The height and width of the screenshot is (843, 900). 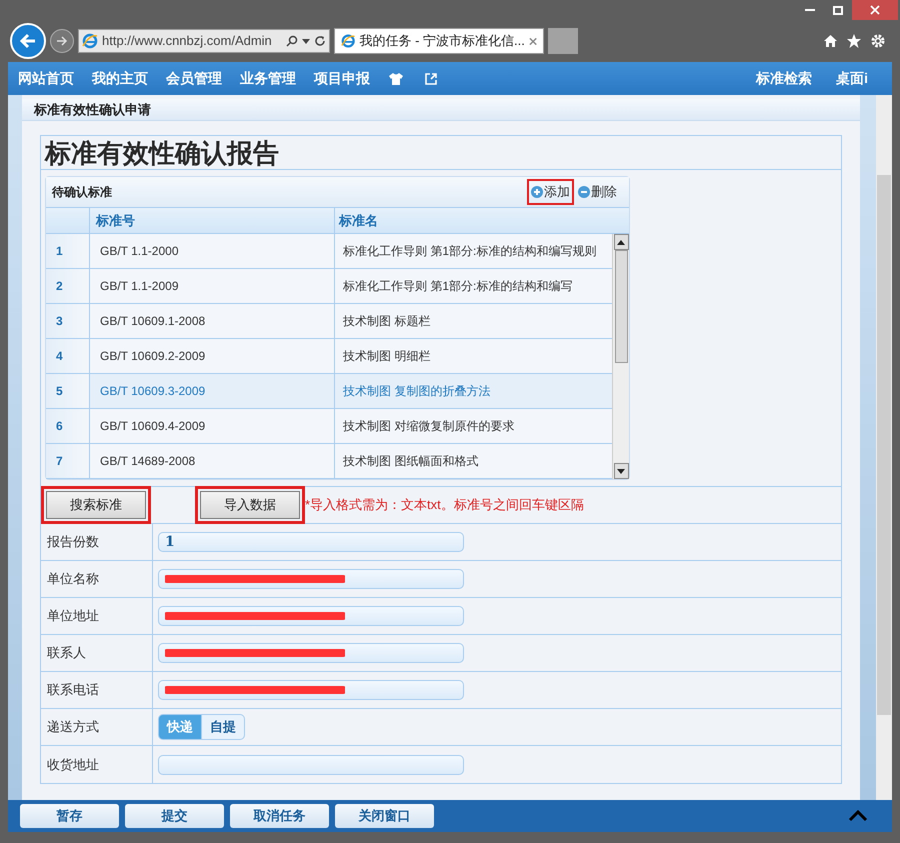 I want to click on field-label: 联系人, so click(x=97, y=653).